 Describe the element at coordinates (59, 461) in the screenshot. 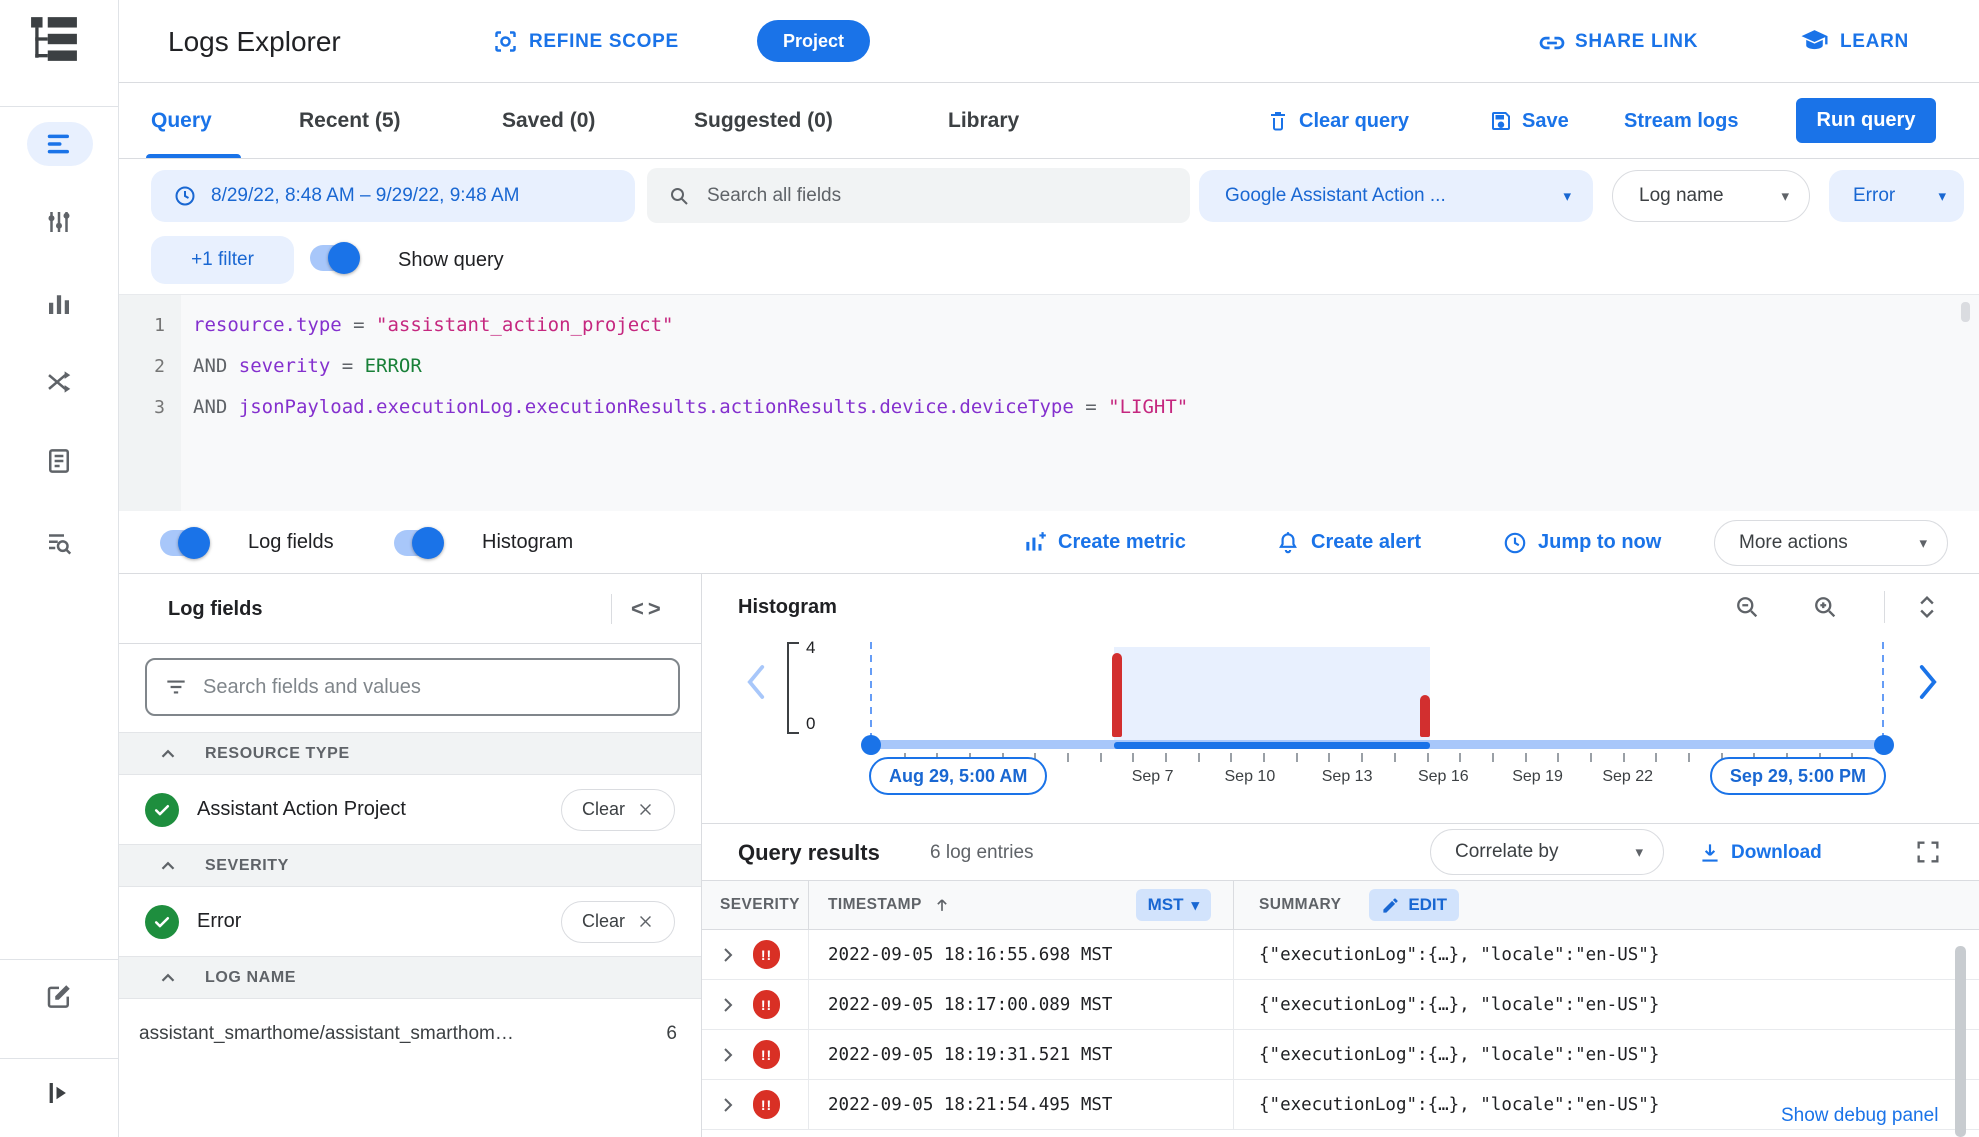

I see `sidebar-item-log-storage` at that location.